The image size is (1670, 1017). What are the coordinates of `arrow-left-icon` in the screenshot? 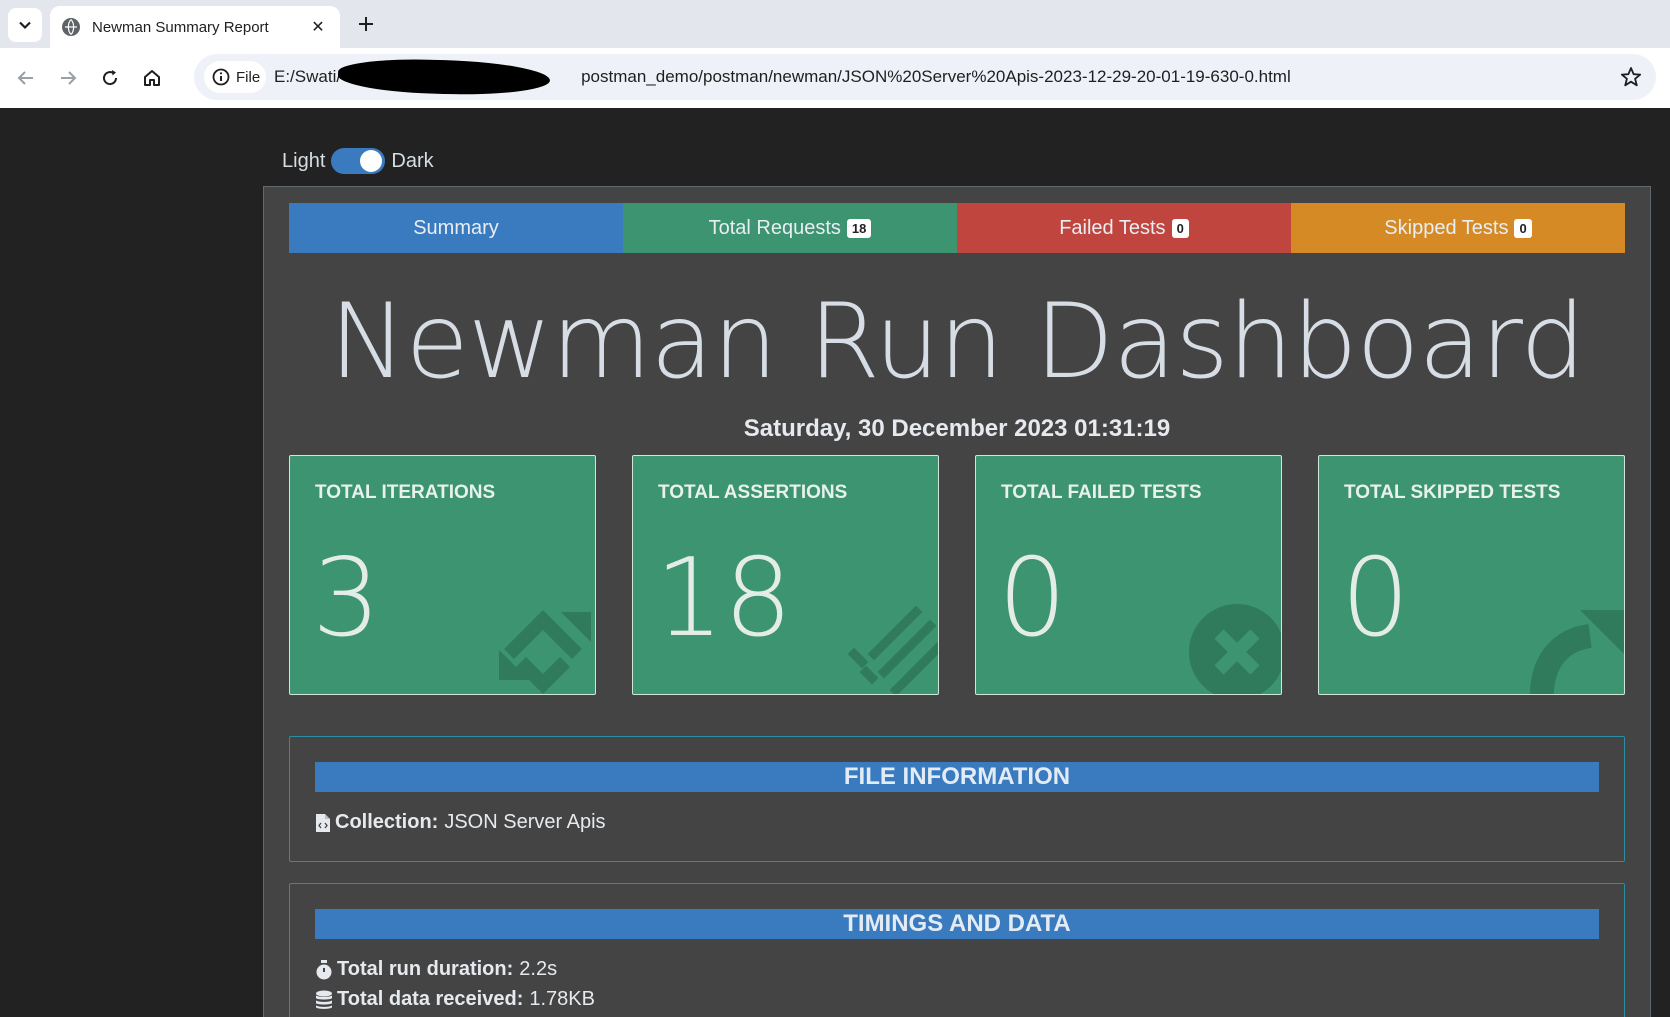 It's located at (25, 78).